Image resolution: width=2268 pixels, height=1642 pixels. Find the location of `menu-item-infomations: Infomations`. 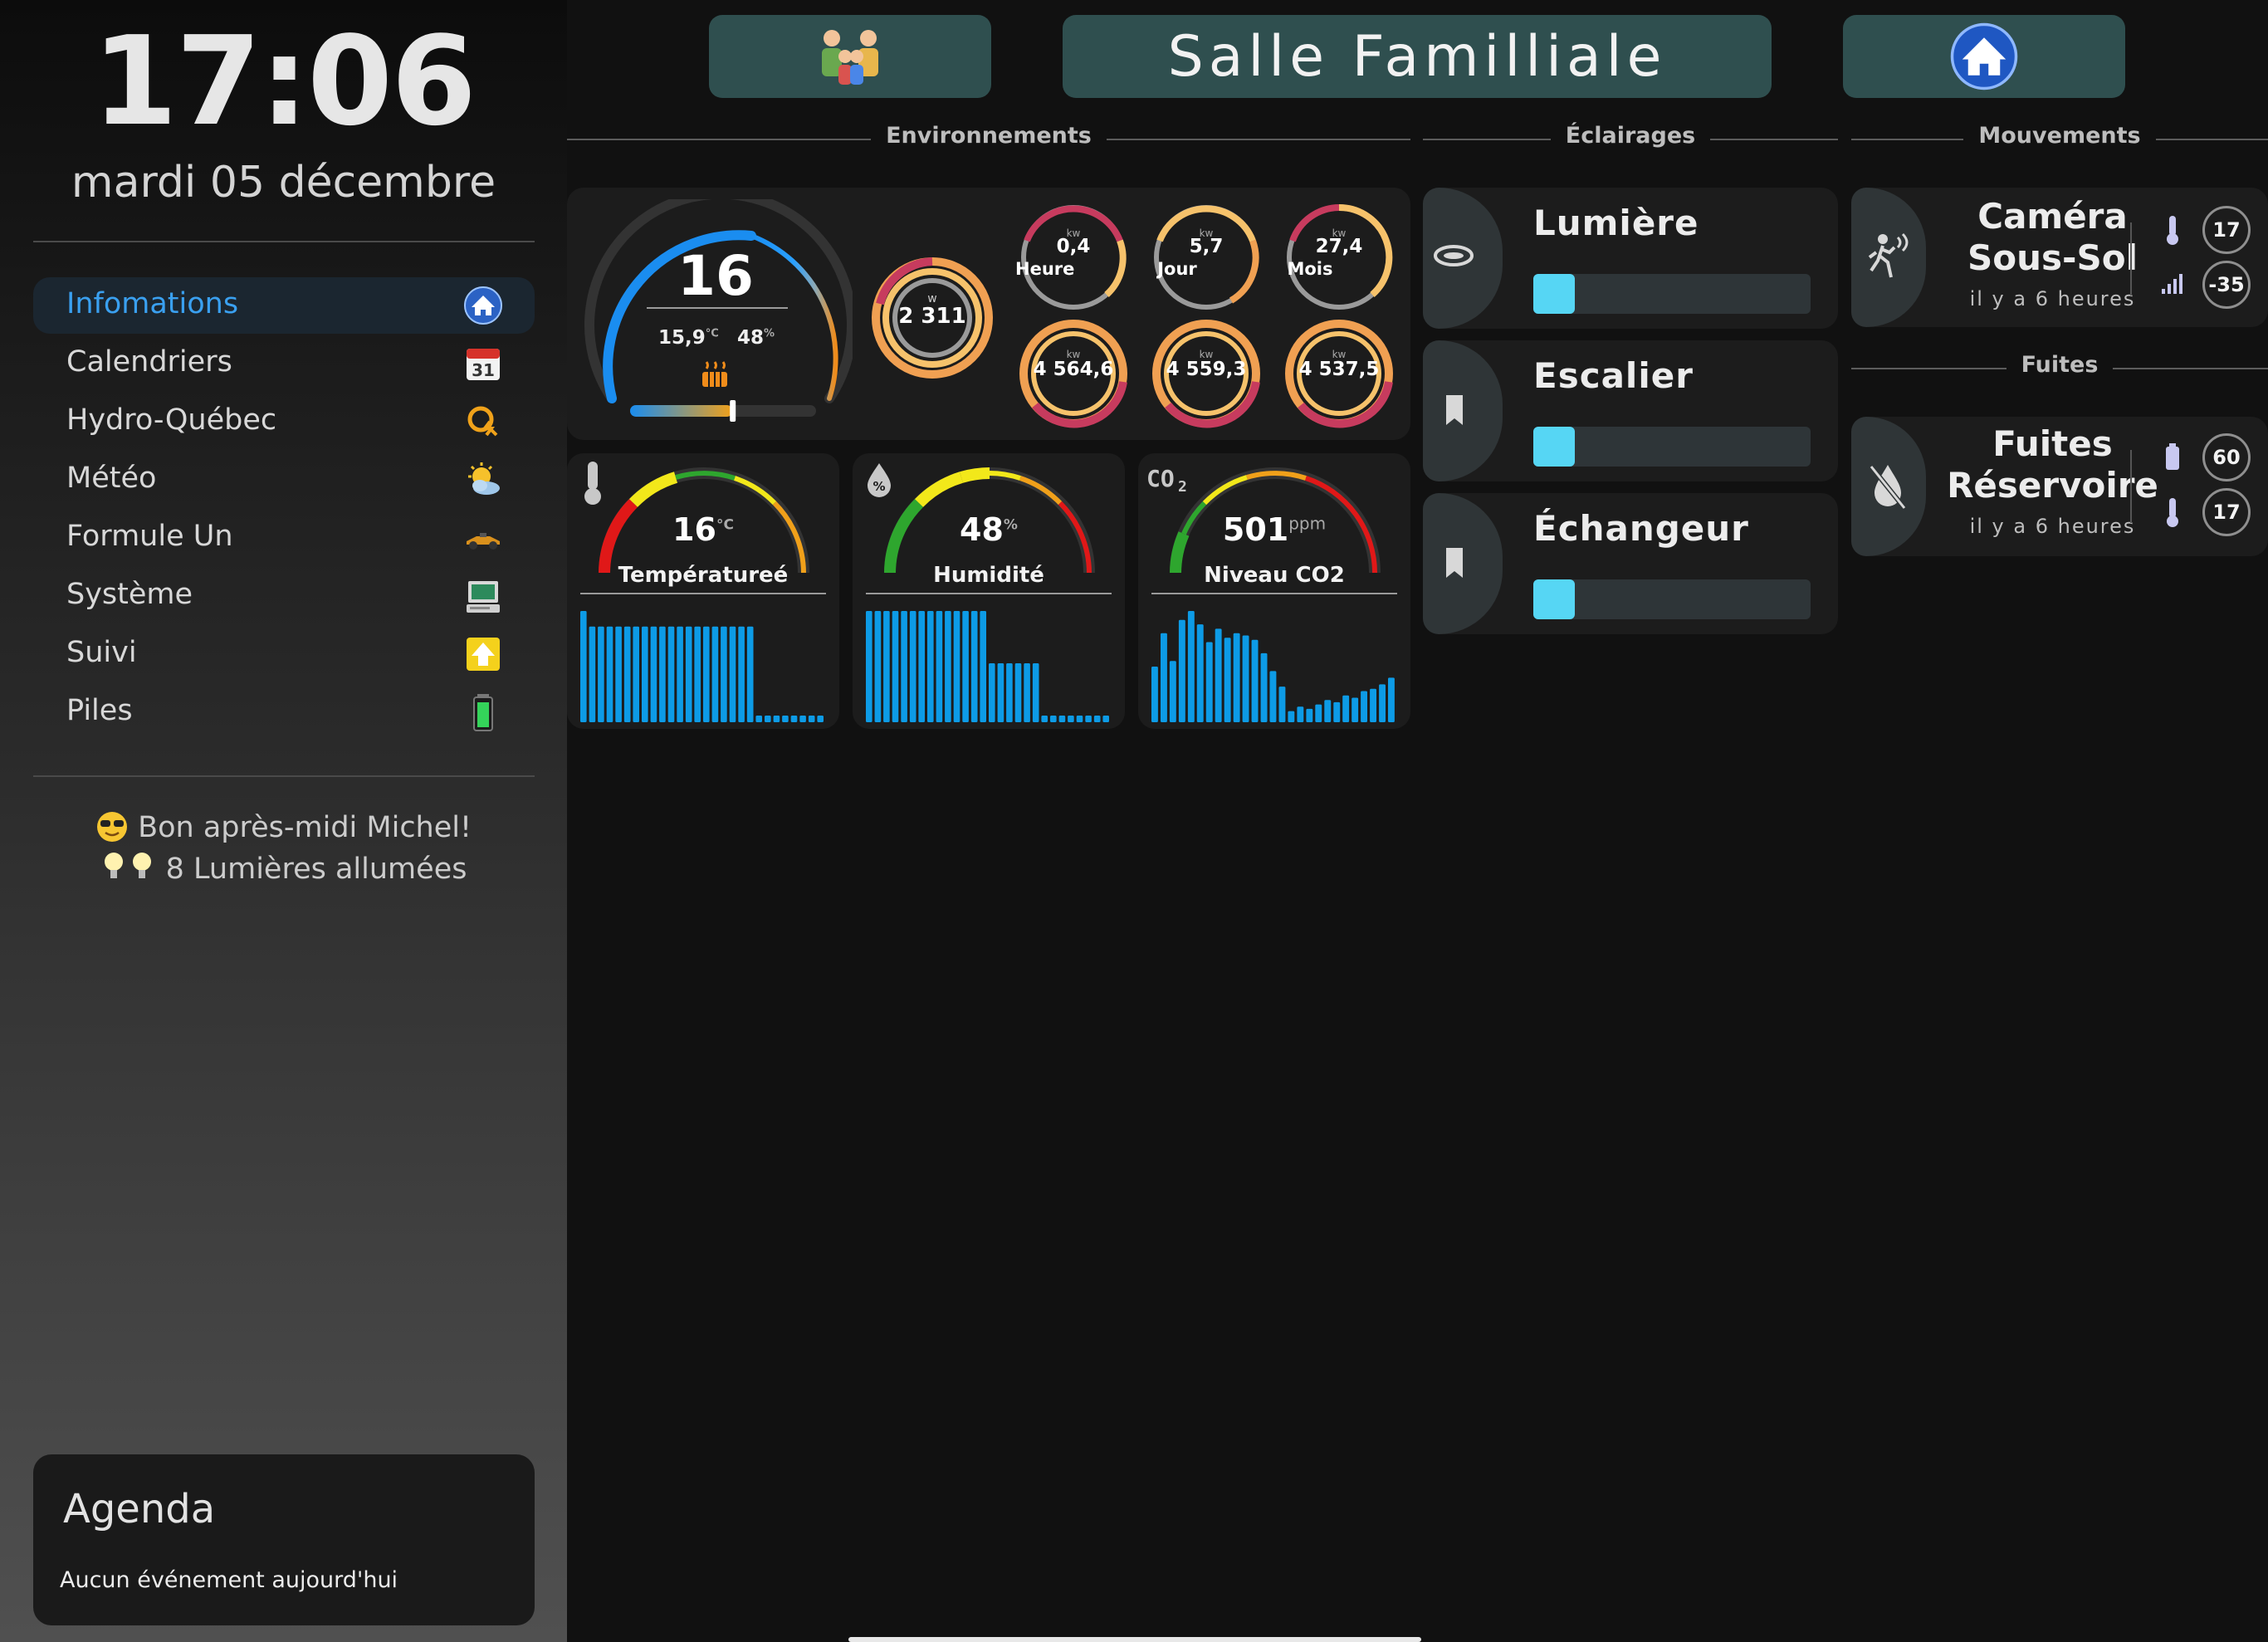

menu-item-infomations: Infomations is located at coordinates (284, 305).